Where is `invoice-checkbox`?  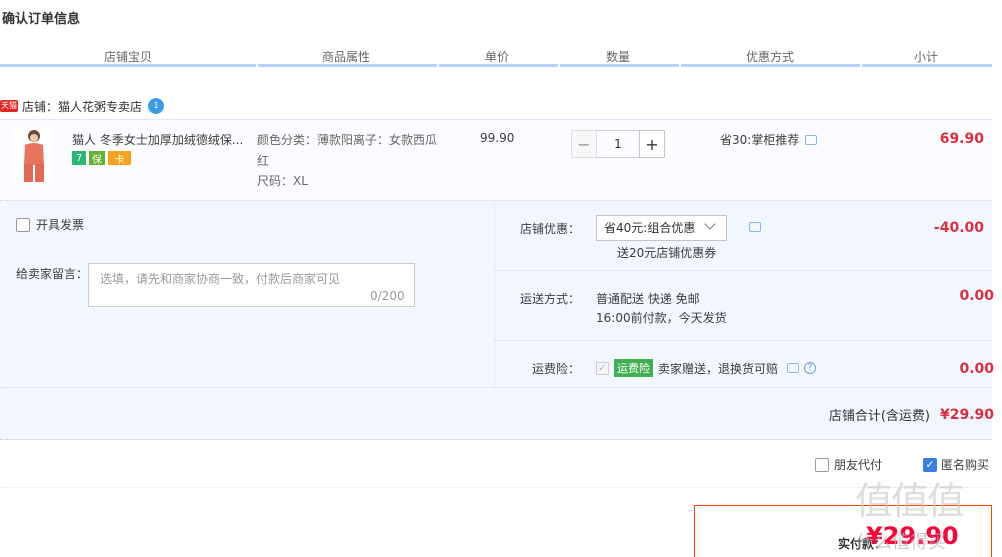 invoice-checkbox is located at coordinates (23, 224).